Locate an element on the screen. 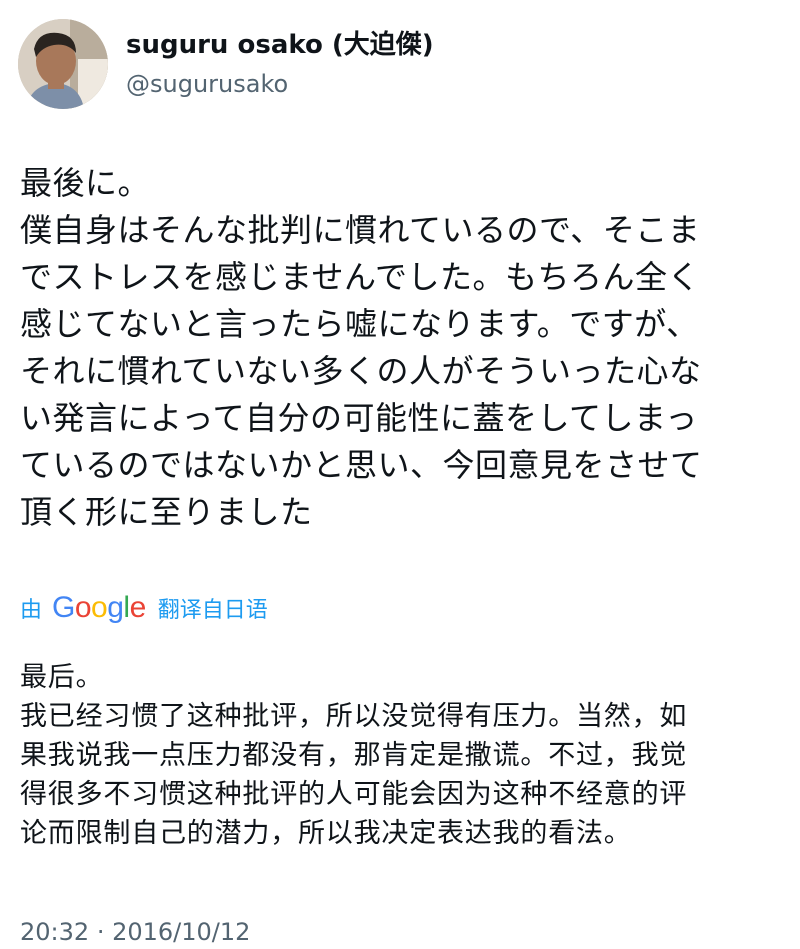 The width and height of the screenshot is (800, 949). tweet-text-original-line: 僕自身はそんな批判に慣れているので、そこま is located at coordinates (360, 230).